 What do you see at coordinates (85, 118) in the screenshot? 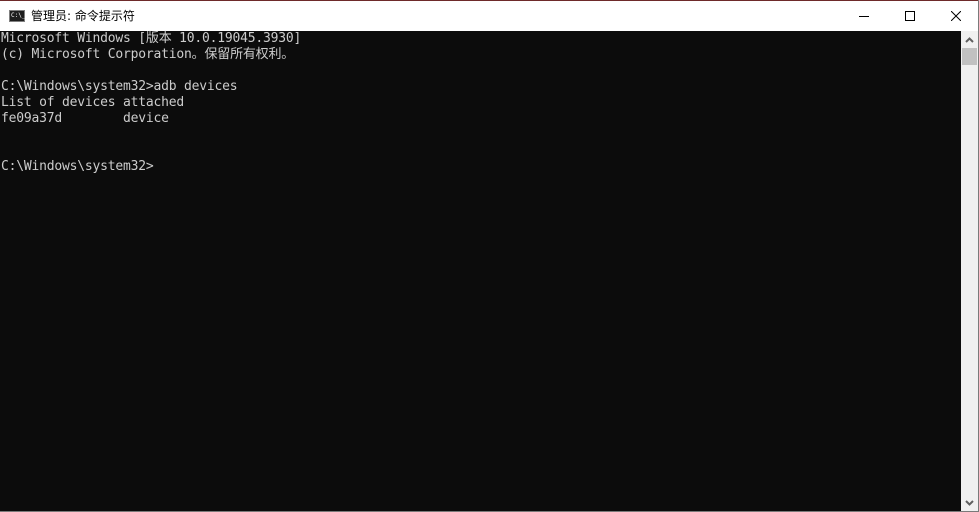
I see `console-line: fe09a37d device` at bounding box center [85, 118].